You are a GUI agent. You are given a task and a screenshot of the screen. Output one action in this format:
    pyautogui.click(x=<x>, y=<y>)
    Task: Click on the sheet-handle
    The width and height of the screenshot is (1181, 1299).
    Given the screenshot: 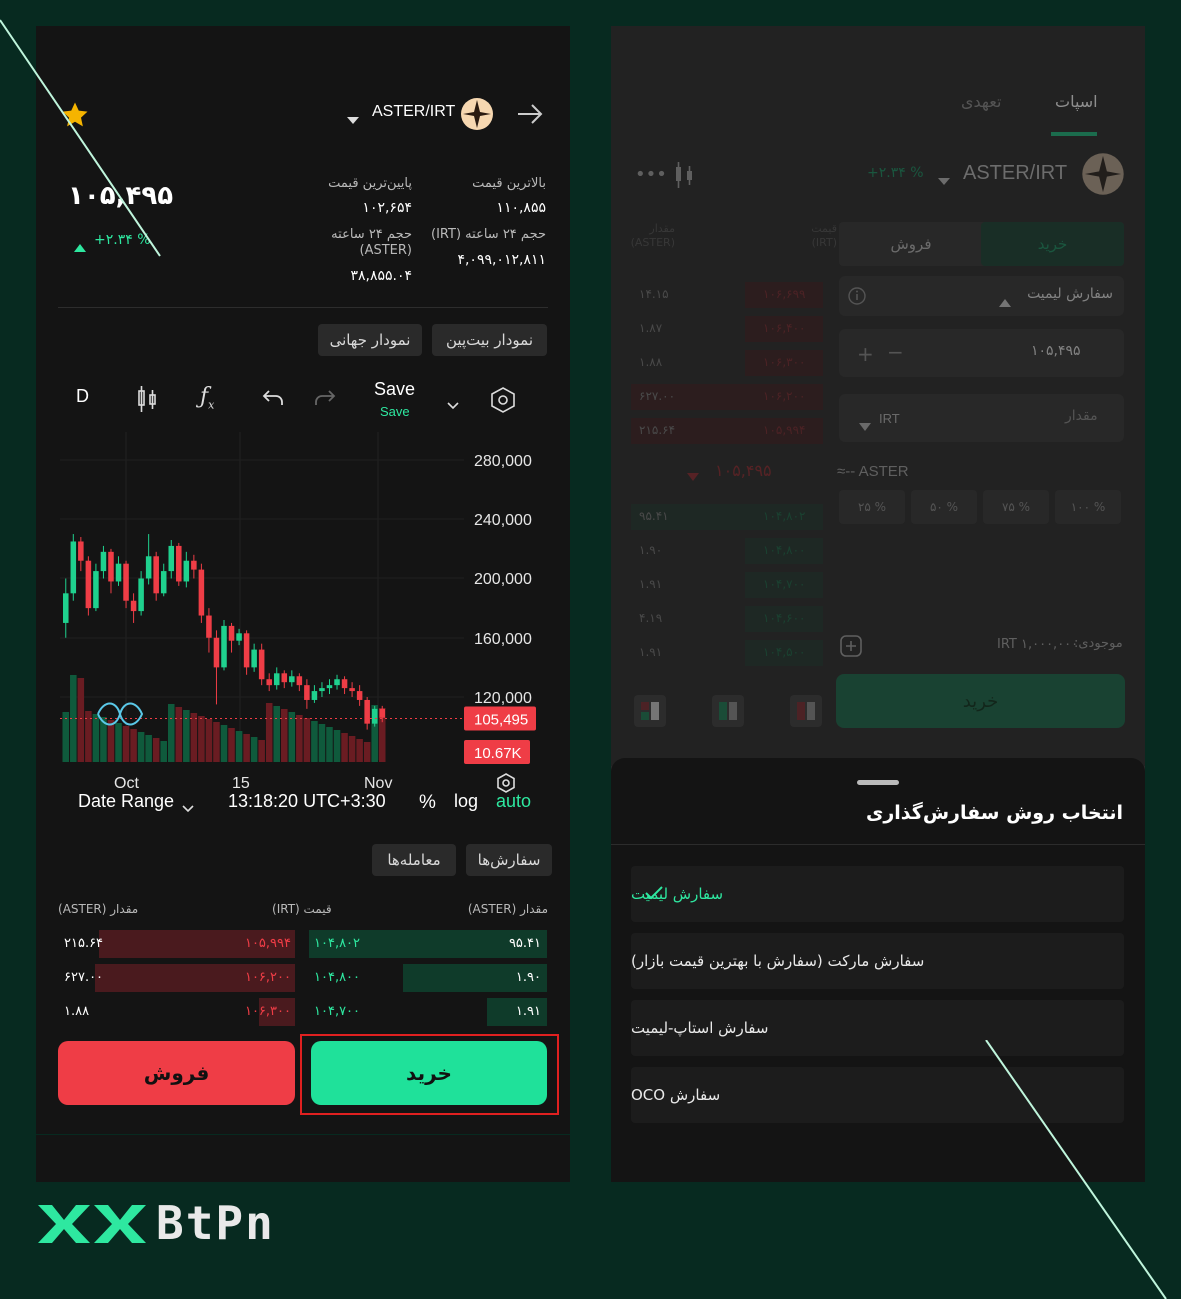 What is the action you would take?
    pyautogui.click(x=878, y=782)
    